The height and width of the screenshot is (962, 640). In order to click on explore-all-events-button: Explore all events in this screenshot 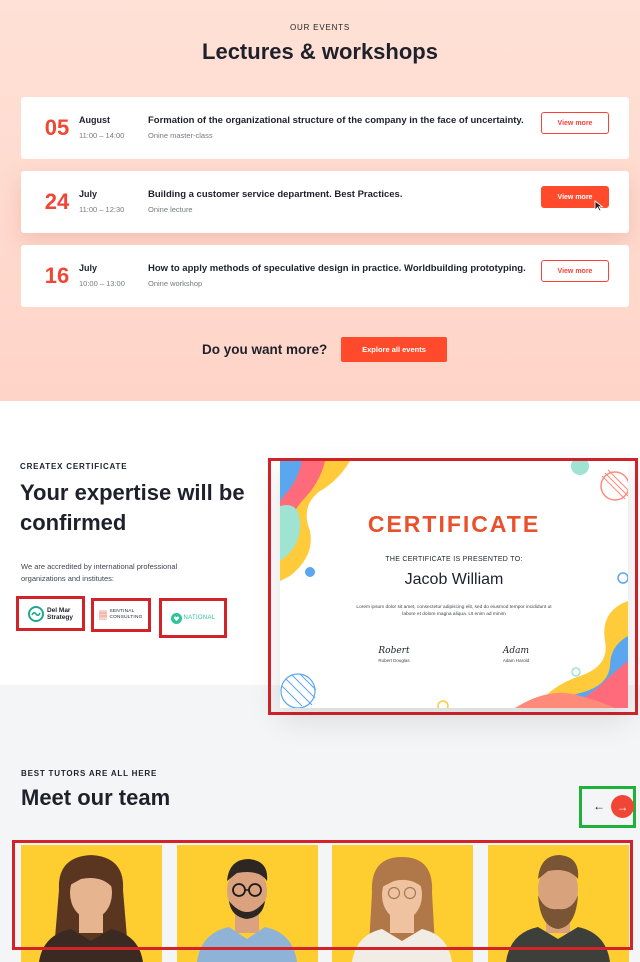, I will do `click(394, 349)`.